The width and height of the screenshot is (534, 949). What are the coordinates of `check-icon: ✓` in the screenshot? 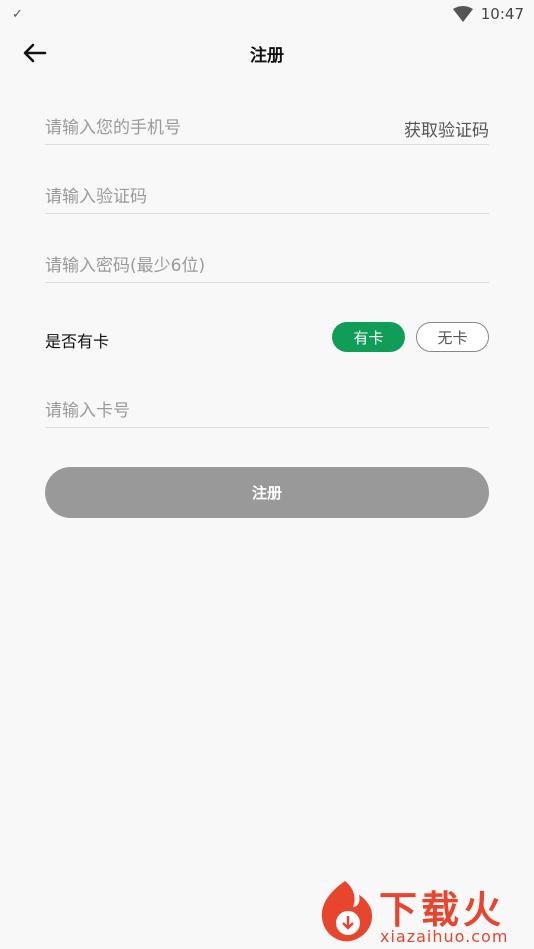 It's located at (17, 14).